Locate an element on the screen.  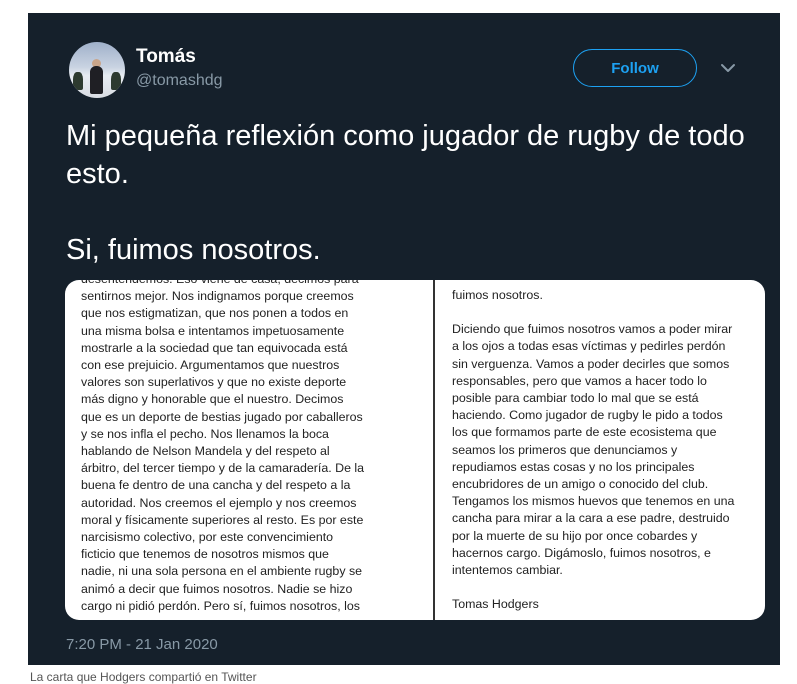
tweet-timestamp: 7:20 PM - 21 Jan 2020 is located at coordinates (142, 644).